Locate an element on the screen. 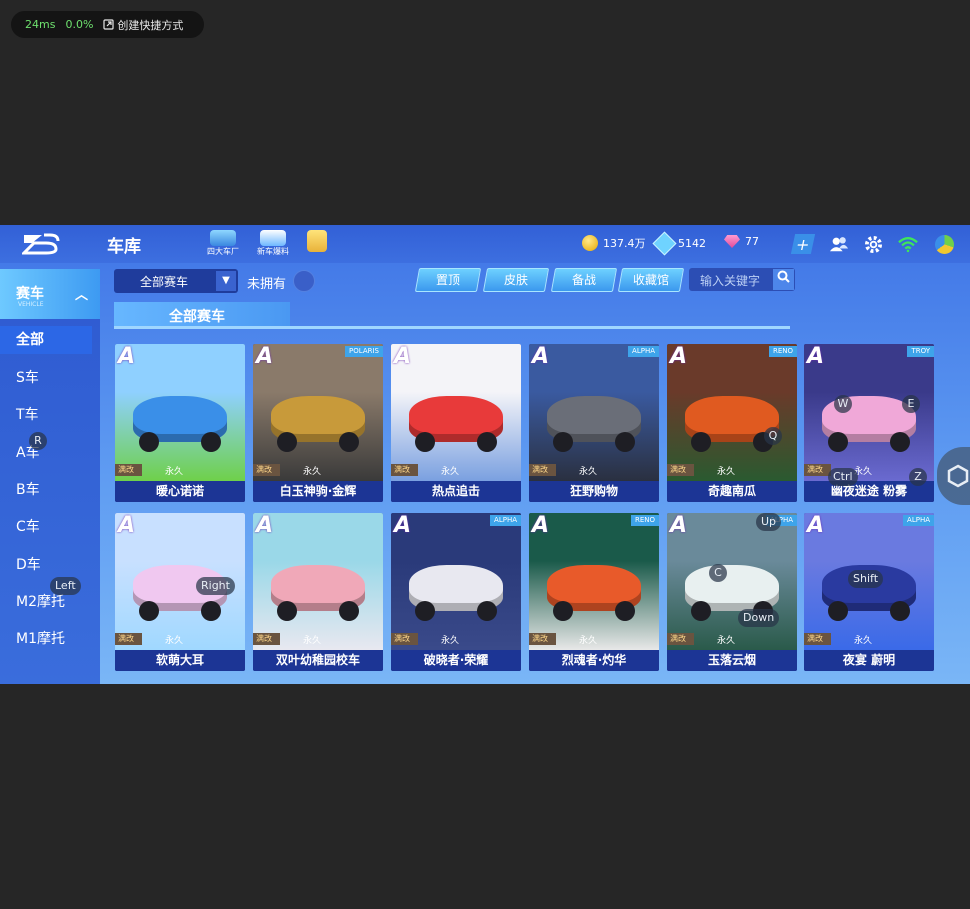 This screenshot has width=970, height=909. new-car-label: 新车爆料 is located at coordinates (273, 251).